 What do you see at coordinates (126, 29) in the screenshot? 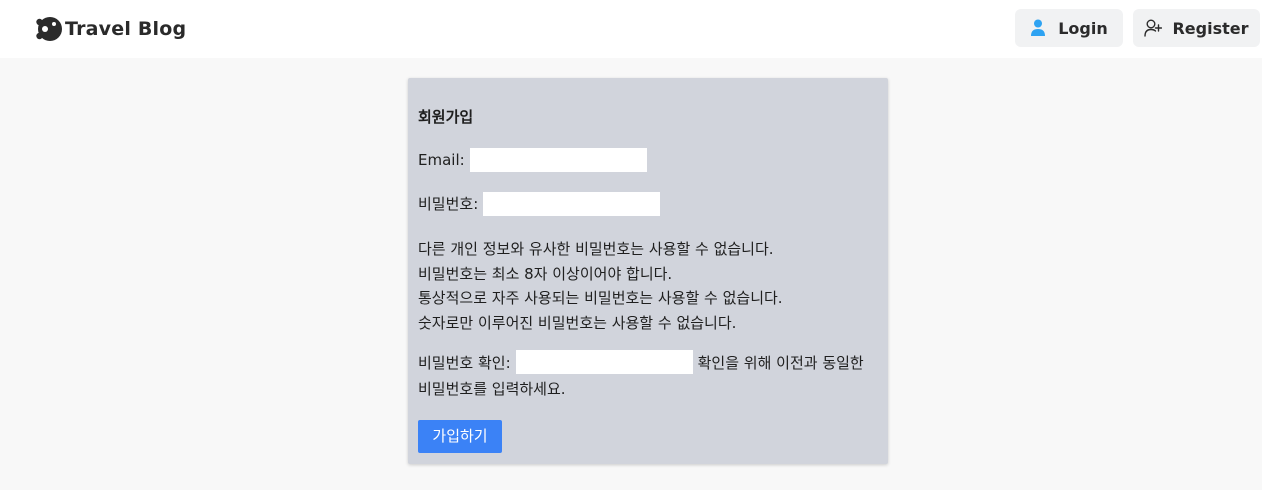
I see `brand-name: Travel Blog` at bounding box center [126, 29].